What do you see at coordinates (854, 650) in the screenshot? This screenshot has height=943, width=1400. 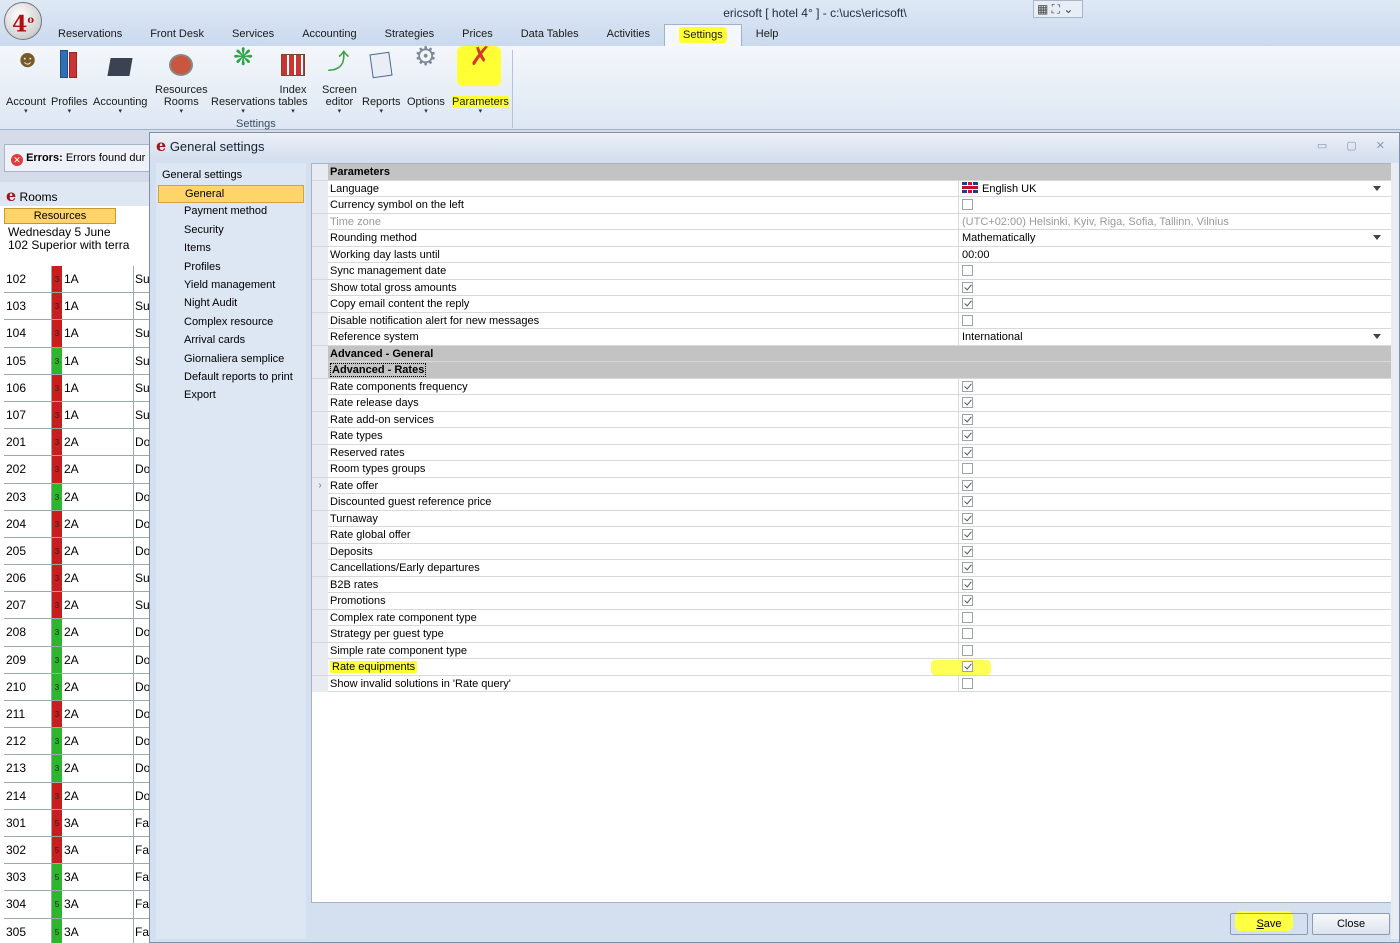 I see `setting-row: Simple rate component type` at bounding box center [854, 650].